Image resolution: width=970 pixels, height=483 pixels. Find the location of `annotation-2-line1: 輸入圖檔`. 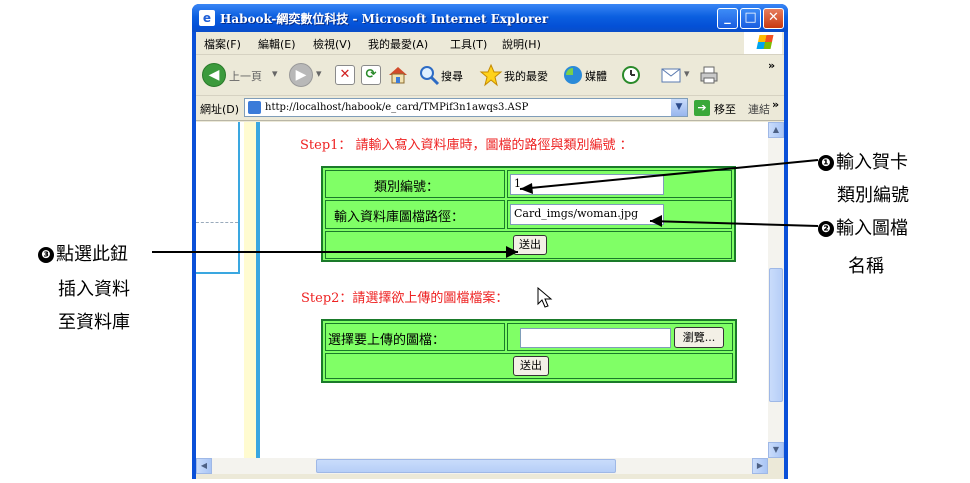

annotation-2-line1: 輸入圖檔 is located at coordinates (872, 228).